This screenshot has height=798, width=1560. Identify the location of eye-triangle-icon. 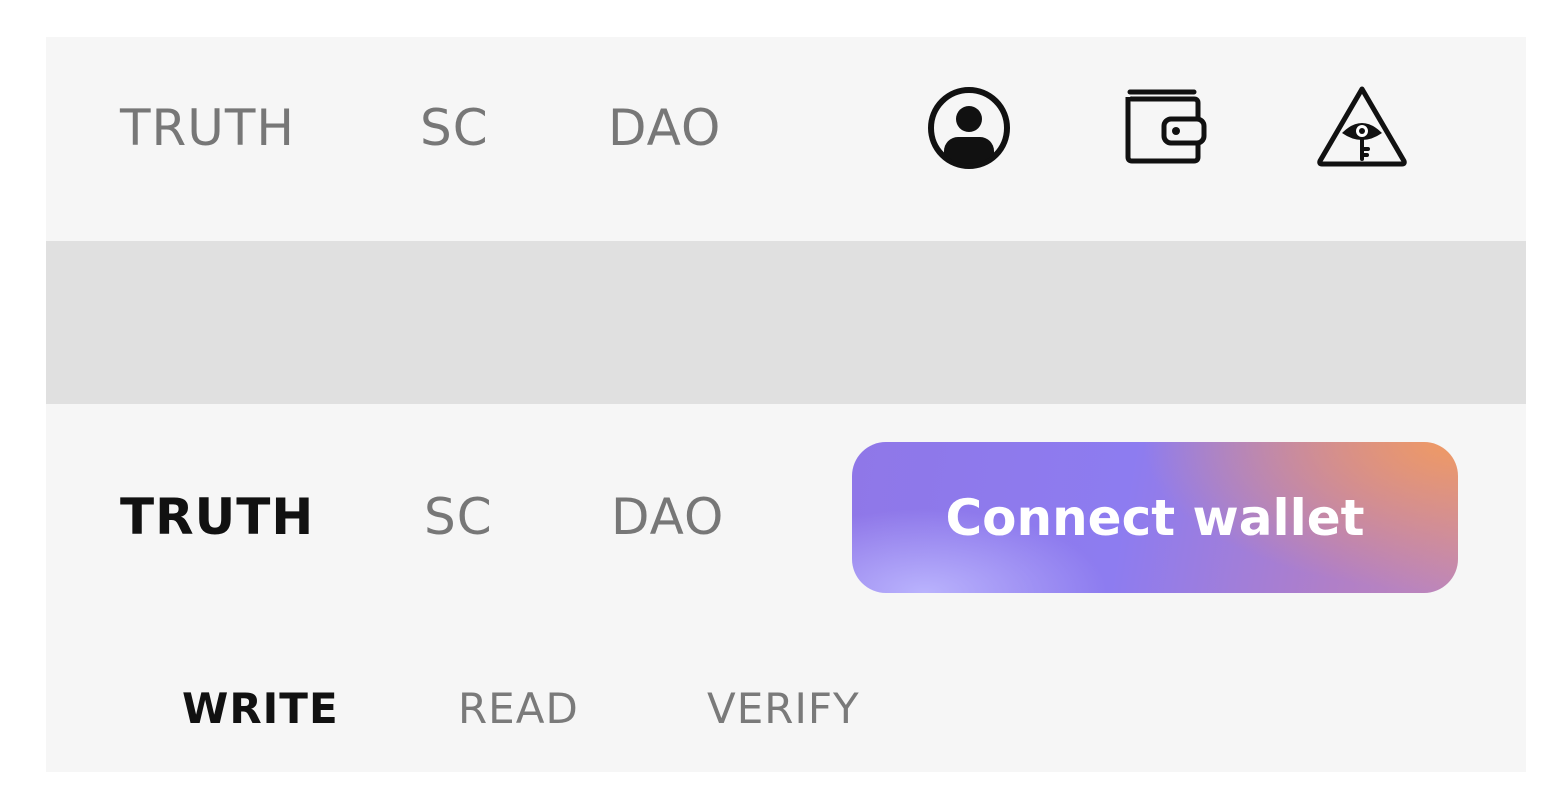
(1362, 126).